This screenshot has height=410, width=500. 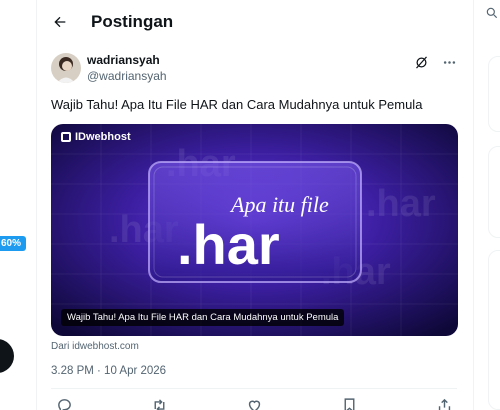 What do you see at coordinates (13, 243) in the screenshot?
I see `progress-badge: 60%` at bounding box center [13, 243].